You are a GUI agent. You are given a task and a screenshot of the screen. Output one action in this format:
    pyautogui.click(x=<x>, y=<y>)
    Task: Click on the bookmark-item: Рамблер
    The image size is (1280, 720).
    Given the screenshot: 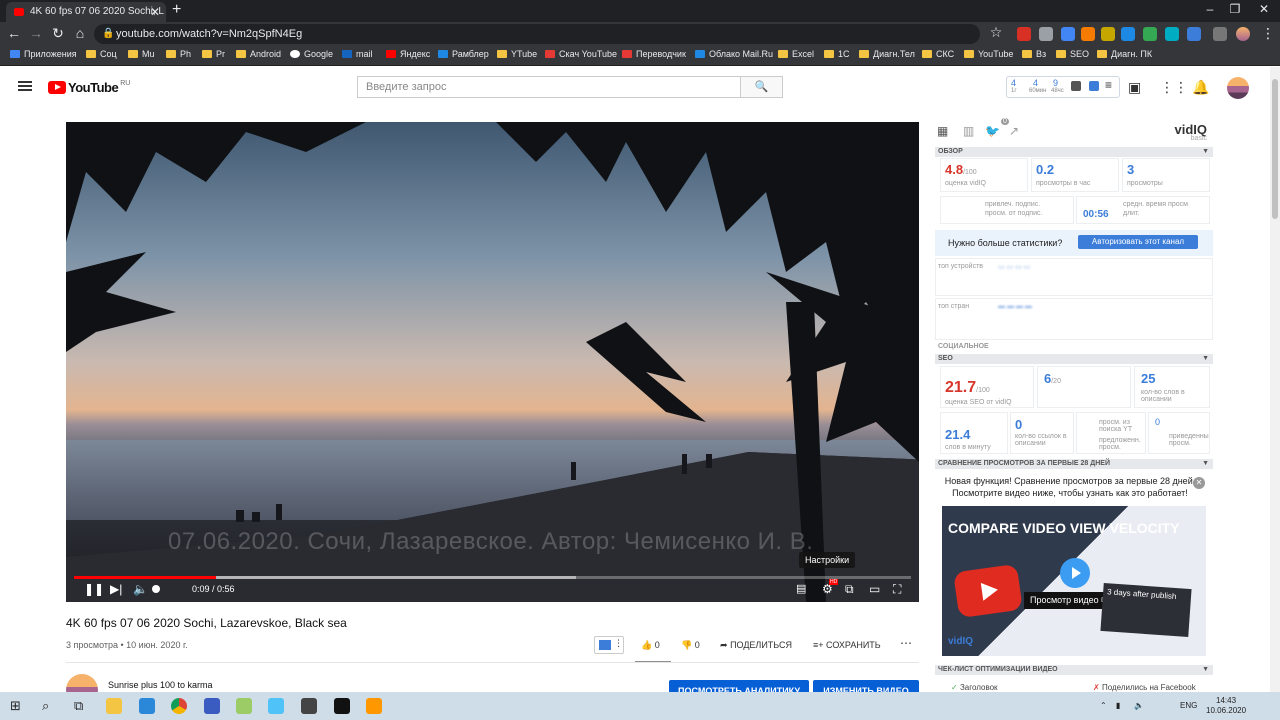 What is the action you would take?
    pyautogui.click(x=463, y=54)
    